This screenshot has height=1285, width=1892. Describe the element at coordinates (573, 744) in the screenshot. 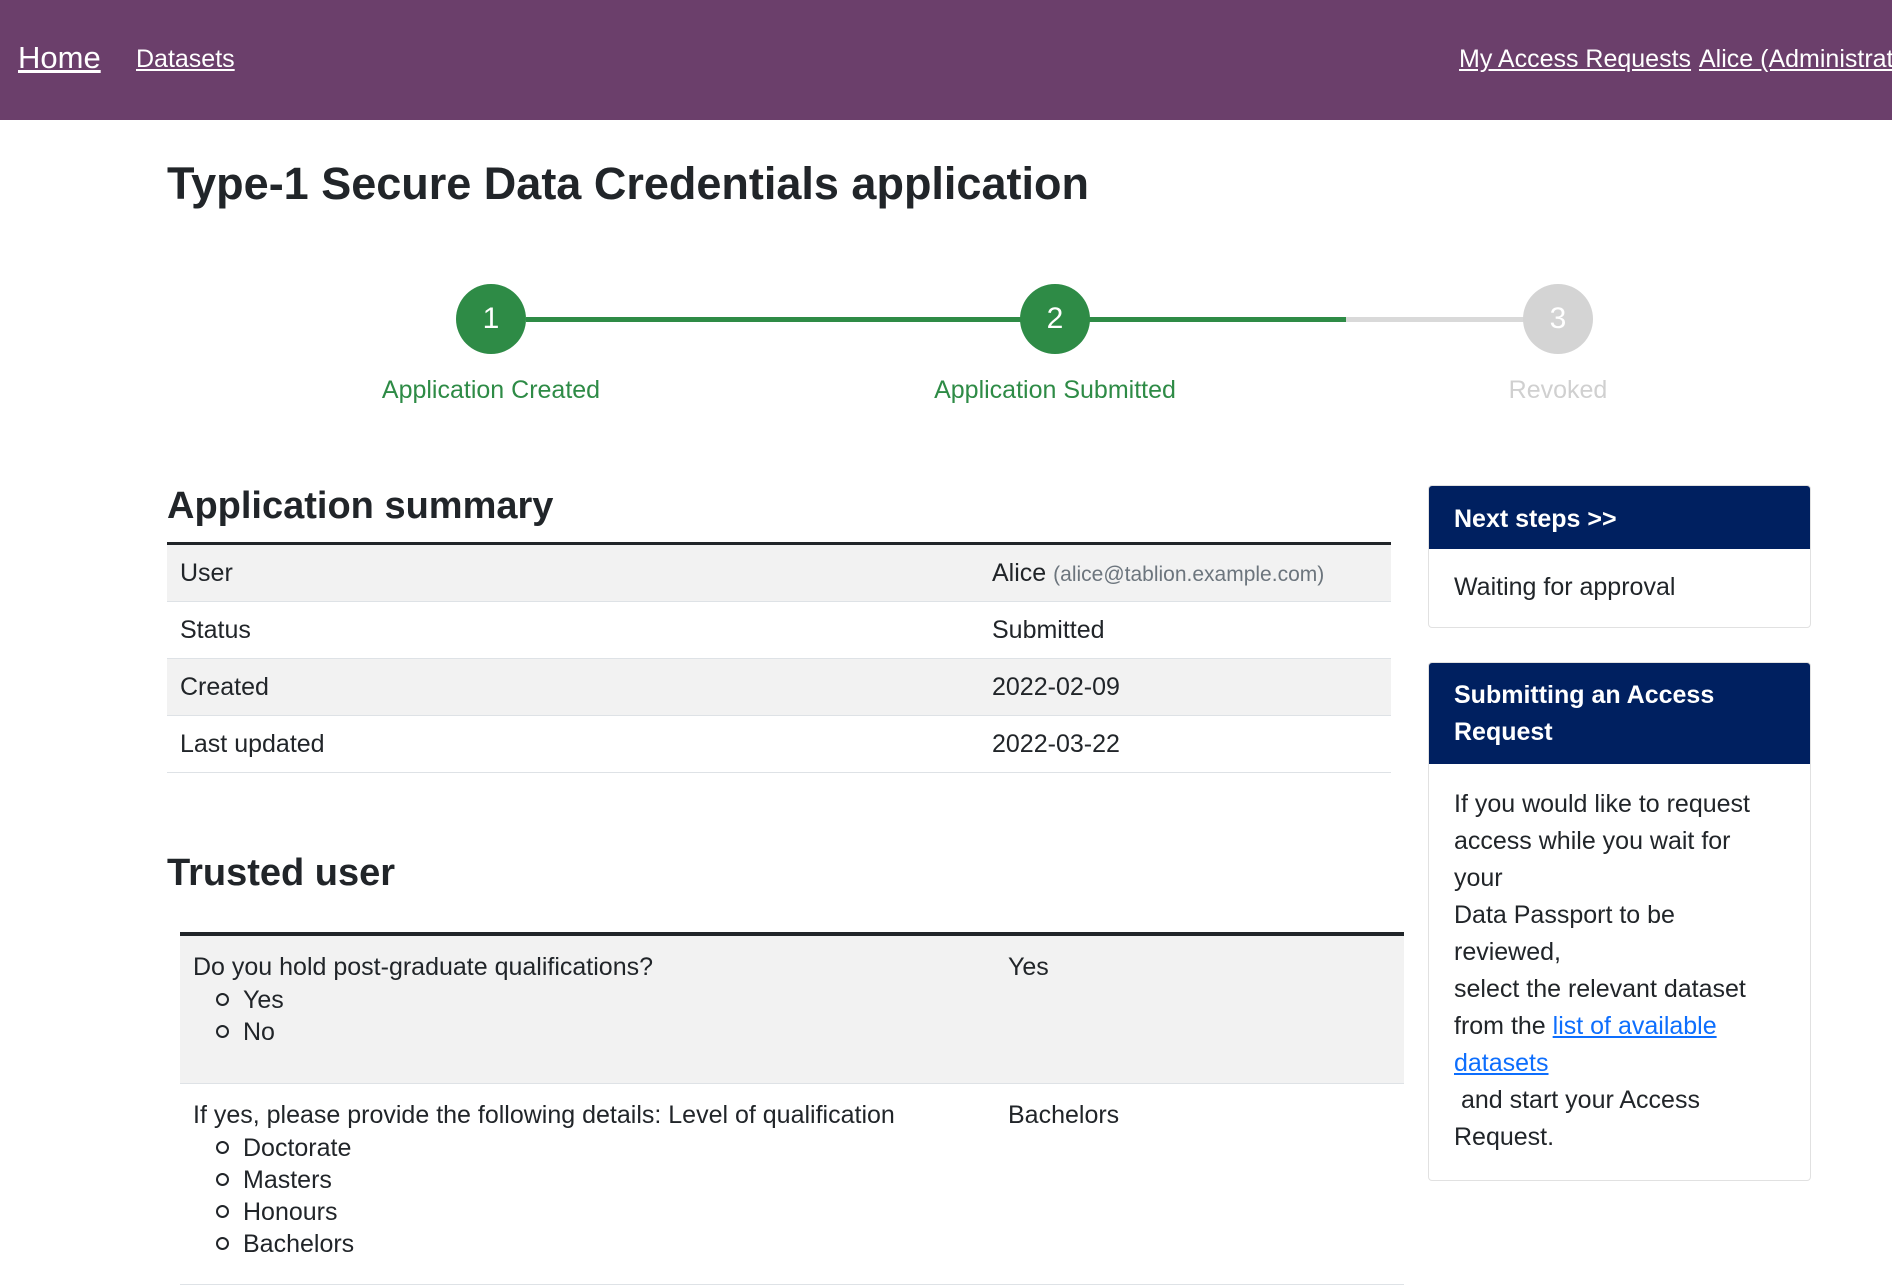

I see `summary-label: Last updated` at that location.